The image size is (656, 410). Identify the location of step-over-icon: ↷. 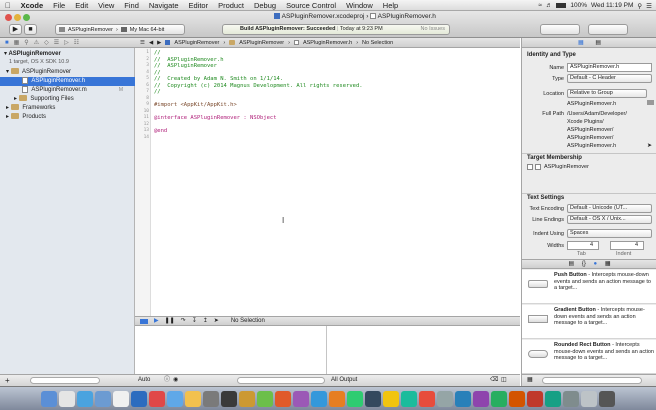
(183, 321).